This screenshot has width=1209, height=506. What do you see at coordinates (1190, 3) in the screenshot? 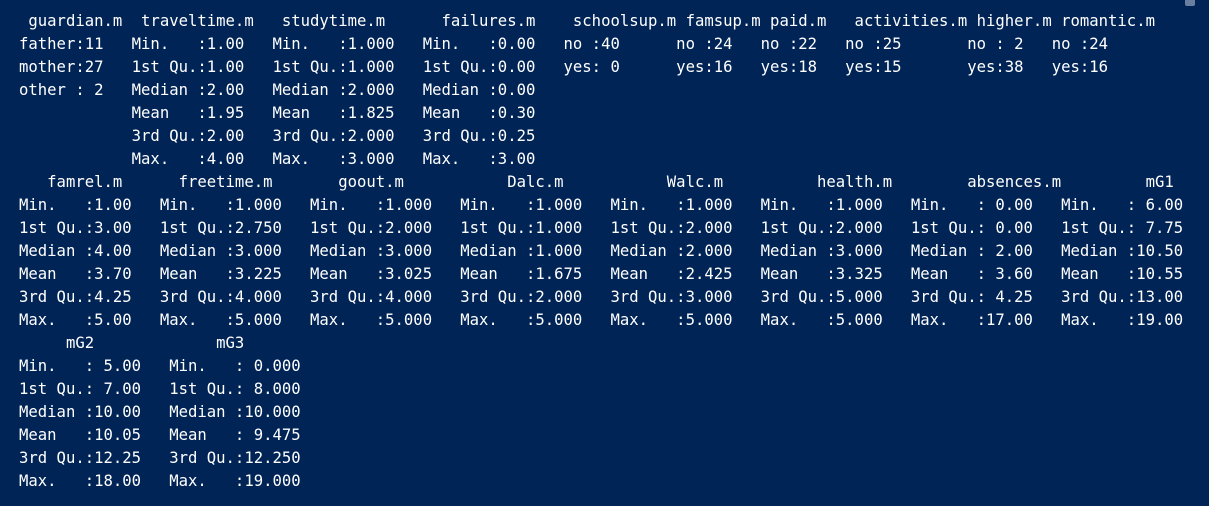
I see `scrollbar-thumb` at bounding box center [1190, 3].